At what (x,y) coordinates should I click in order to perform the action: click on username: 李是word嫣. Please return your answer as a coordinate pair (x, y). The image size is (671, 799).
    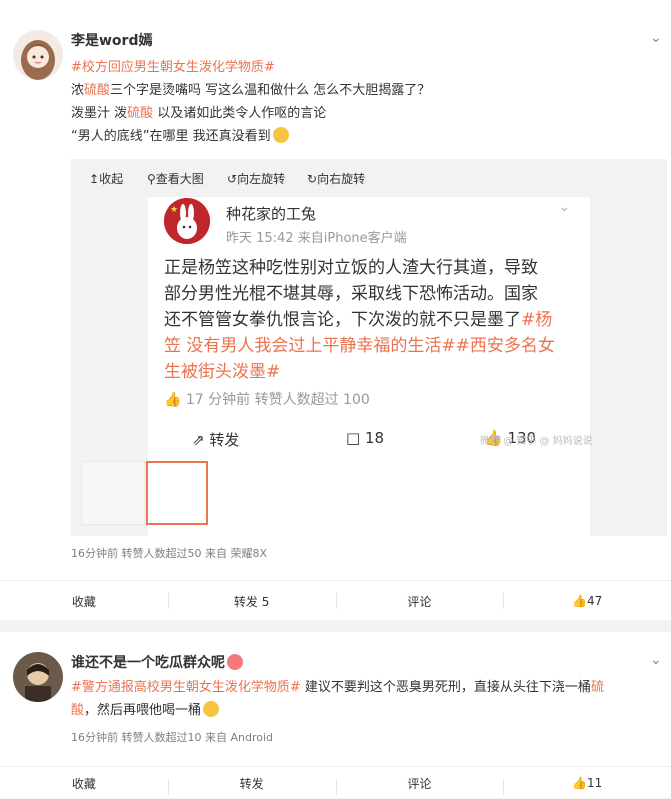
    Looking at the image, I should click on (111, 40).